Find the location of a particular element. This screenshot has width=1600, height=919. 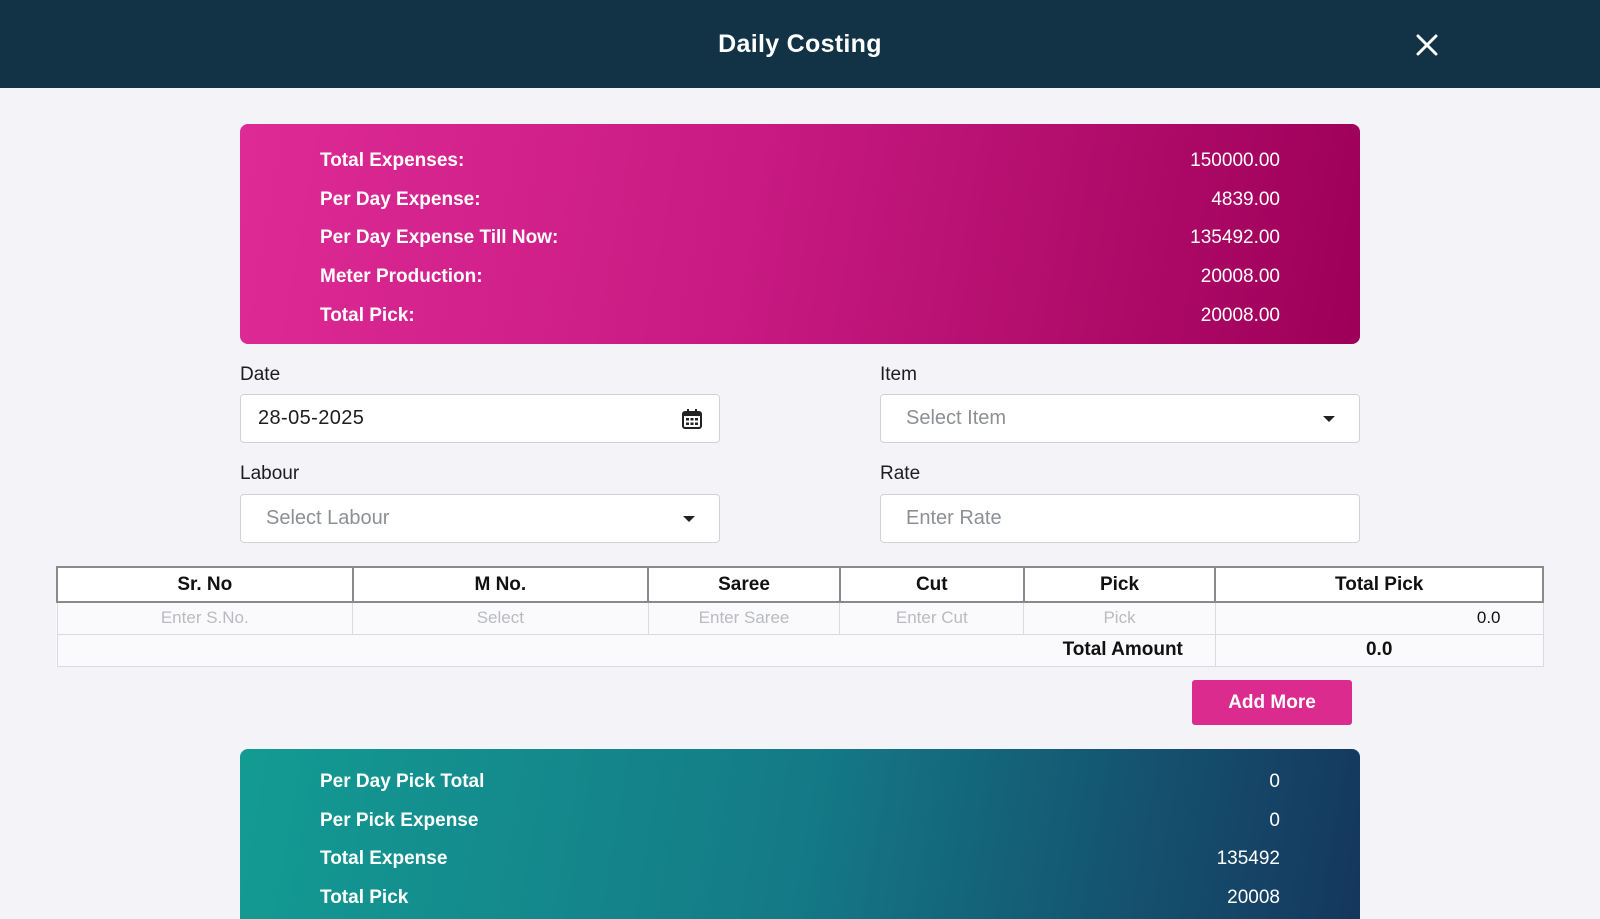

summary-value: 135492.00 is located at coordinates (1235, 238).